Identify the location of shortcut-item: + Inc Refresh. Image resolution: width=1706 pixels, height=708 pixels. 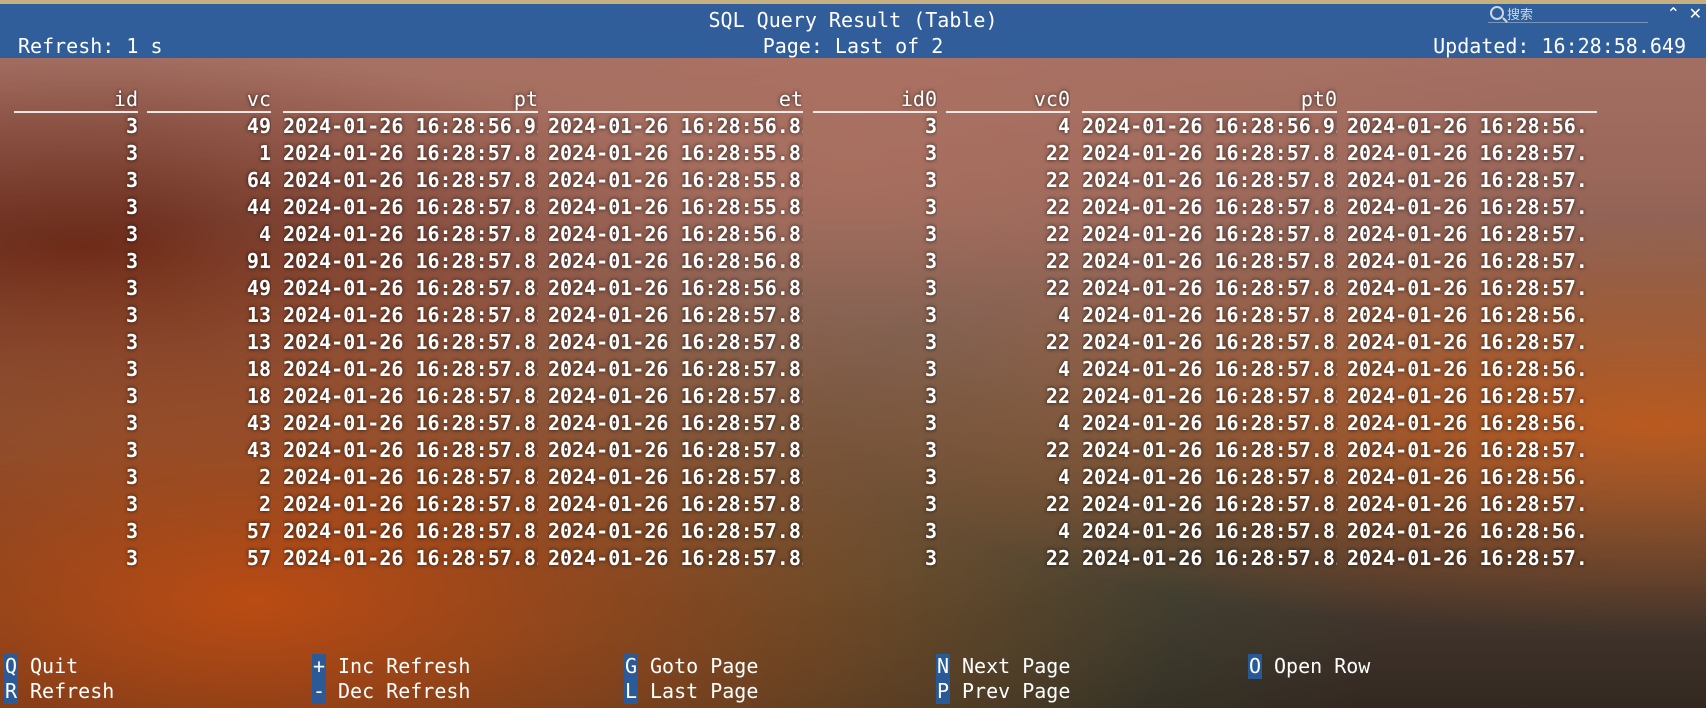
(480, 666).